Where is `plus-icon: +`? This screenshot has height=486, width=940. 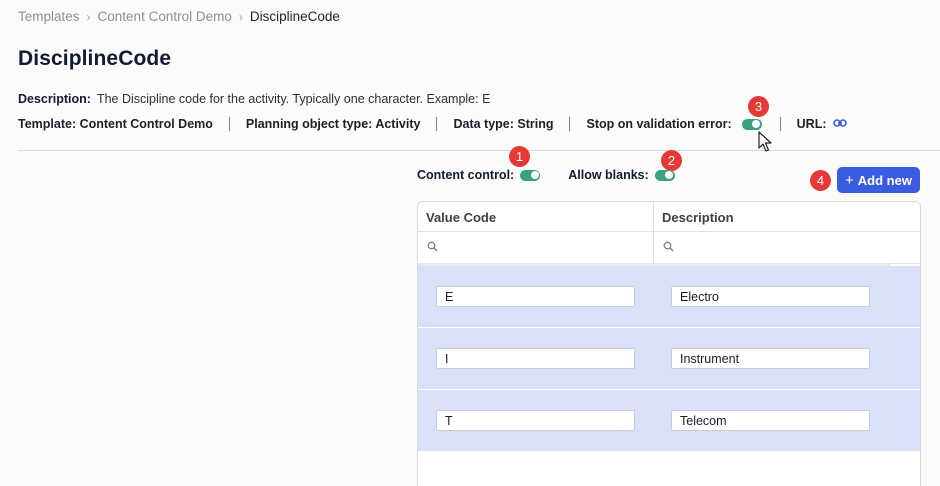
plus-icon: + is located at coordinates (849, 180).